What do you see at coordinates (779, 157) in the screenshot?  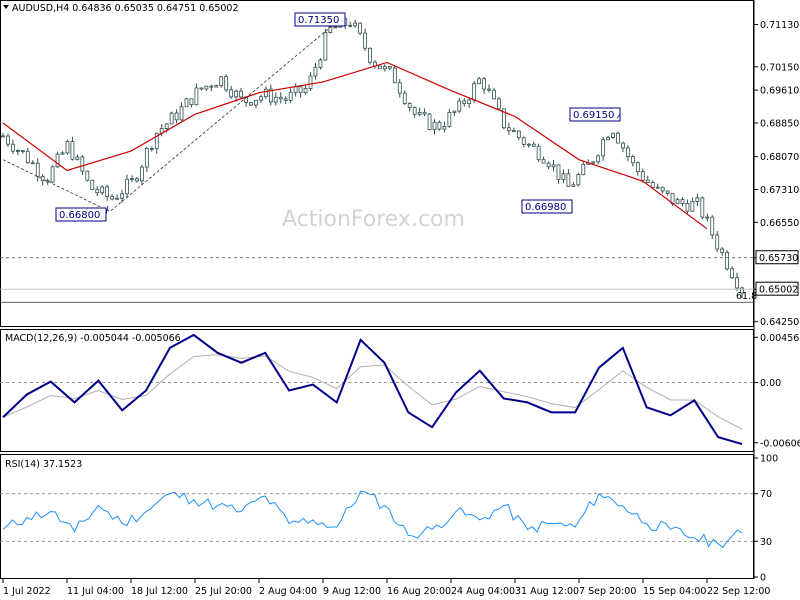 I see `price-tick-label: 0.68070` at bounding box center [779, 157].